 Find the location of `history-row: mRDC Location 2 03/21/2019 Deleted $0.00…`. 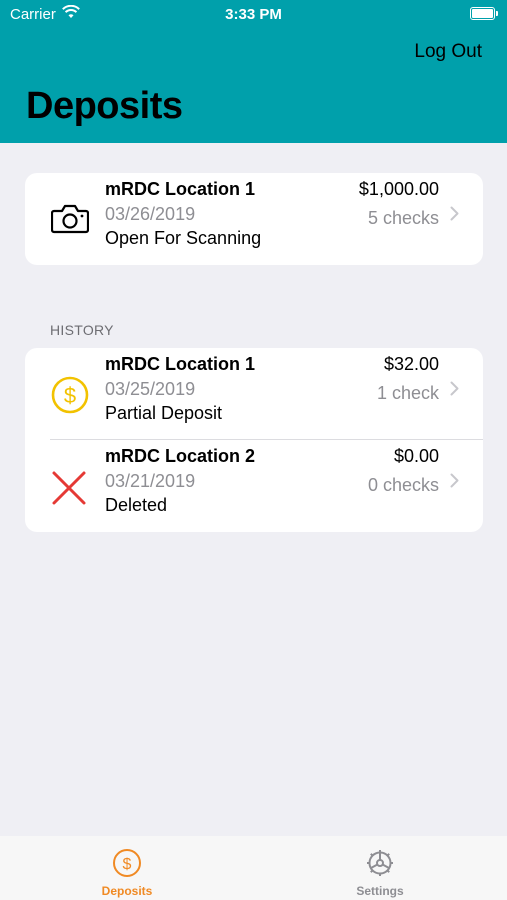

history-row: mRDC Location 2 03/21/2019 Deleted $0.00… is located at coordinates (254, 486).